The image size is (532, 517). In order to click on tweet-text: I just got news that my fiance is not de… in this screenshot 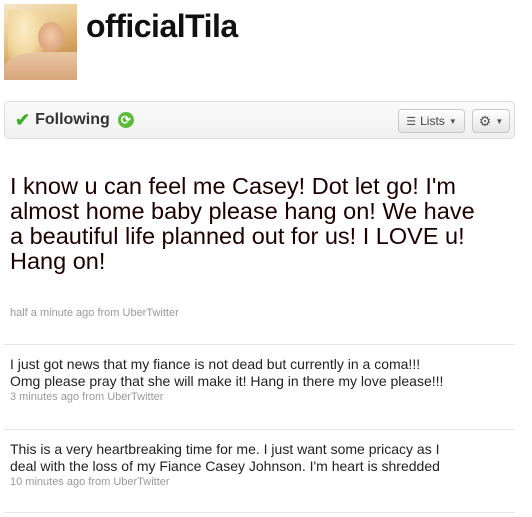, I will do `click(227, 372)`.